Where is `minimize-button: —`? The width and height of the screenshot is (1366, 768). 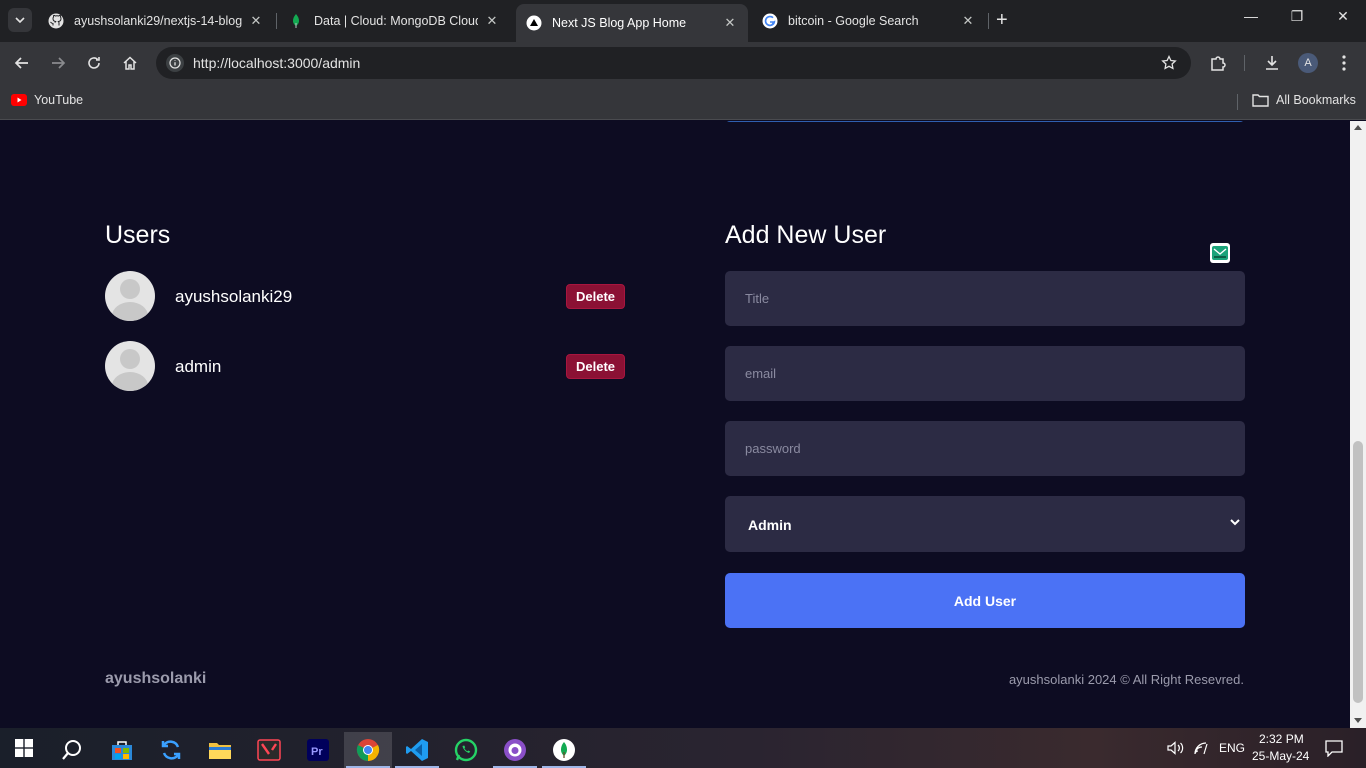
minimize-button: — is located at coordinates (1251, 16).